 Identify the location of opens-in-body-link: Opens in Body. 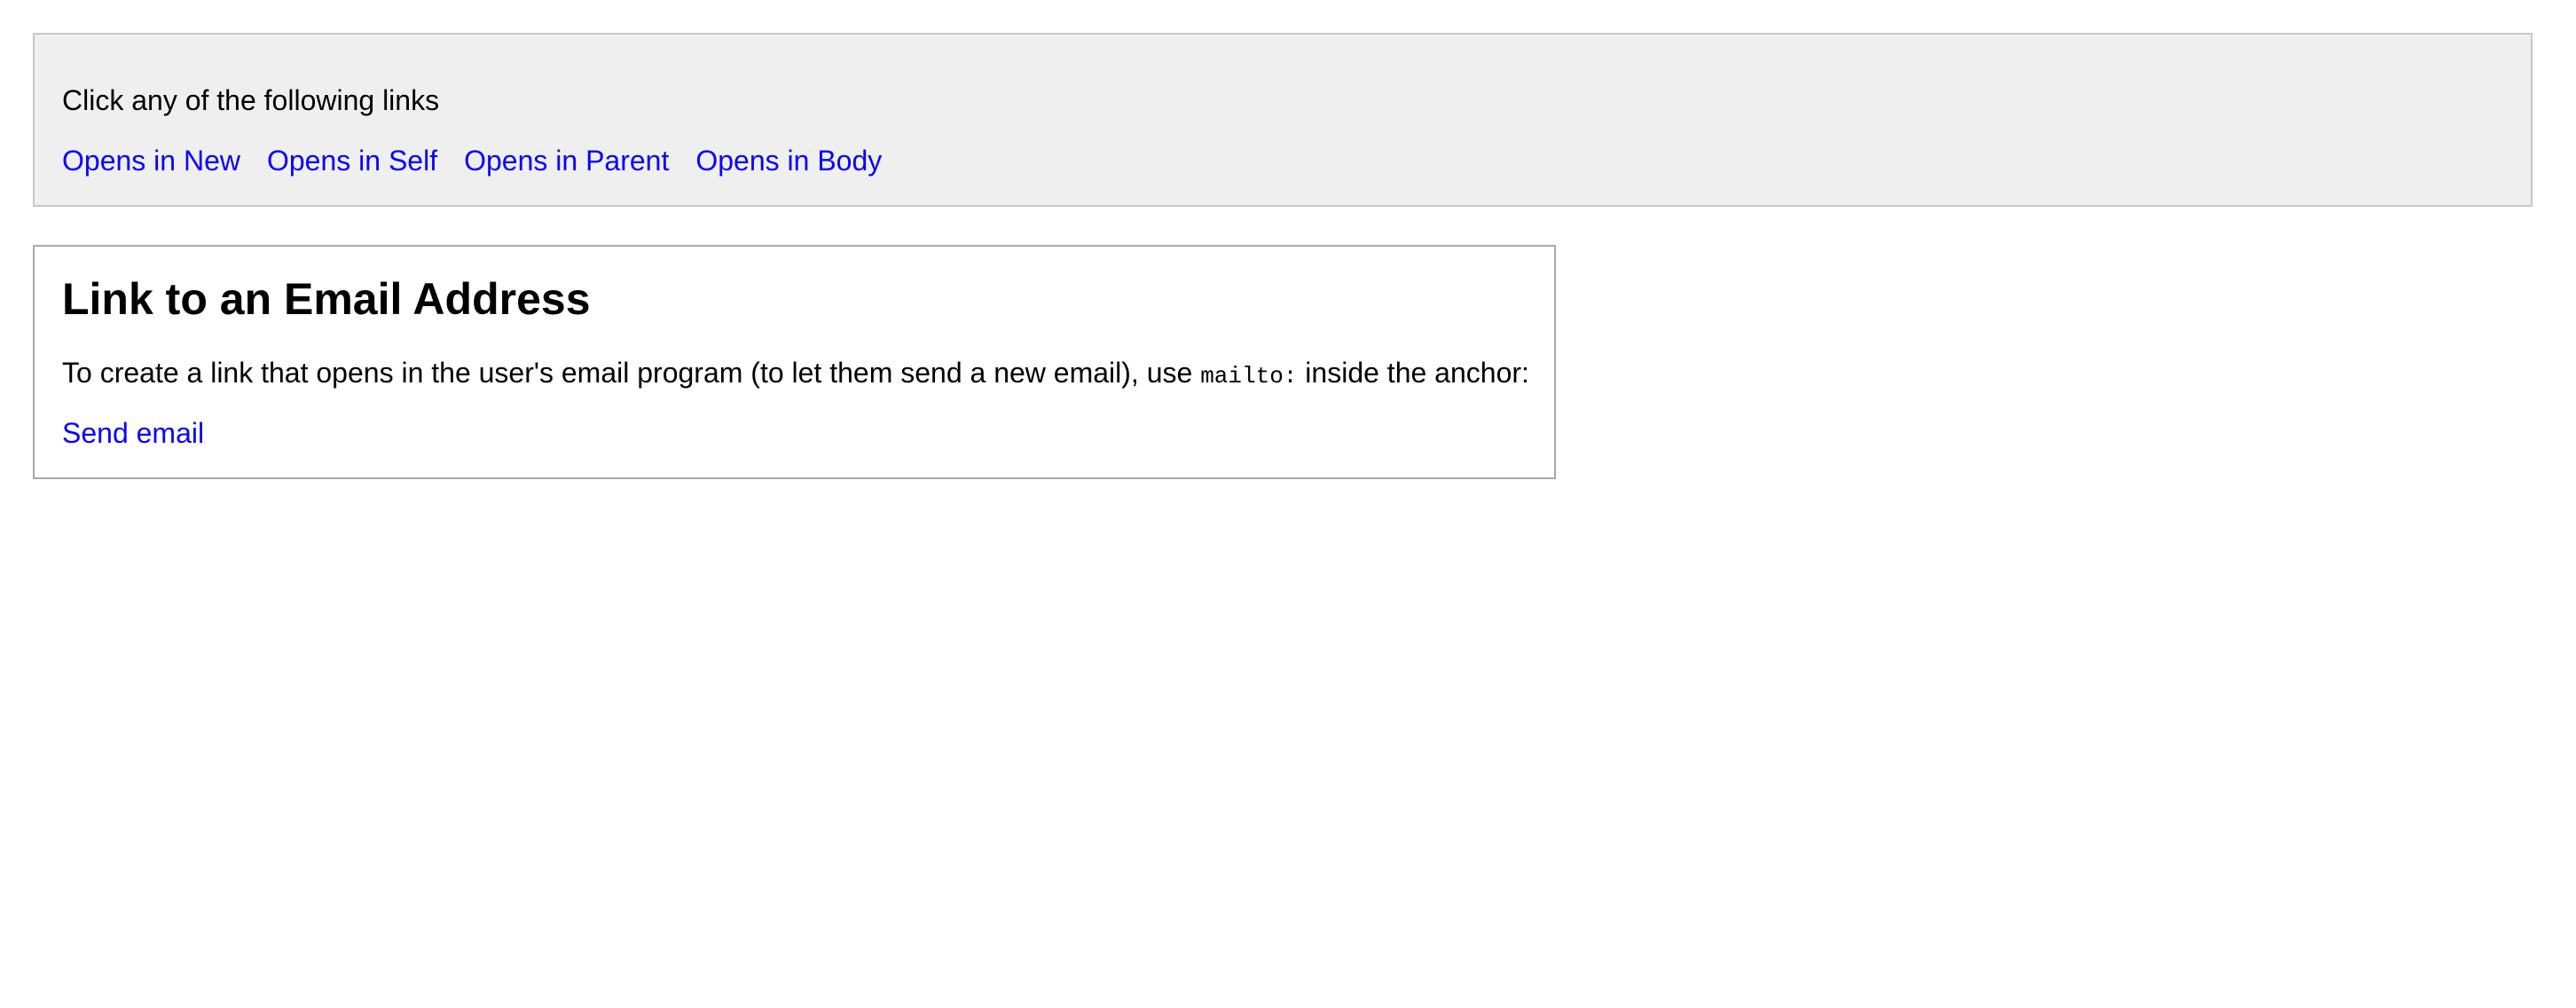
(788, 160).